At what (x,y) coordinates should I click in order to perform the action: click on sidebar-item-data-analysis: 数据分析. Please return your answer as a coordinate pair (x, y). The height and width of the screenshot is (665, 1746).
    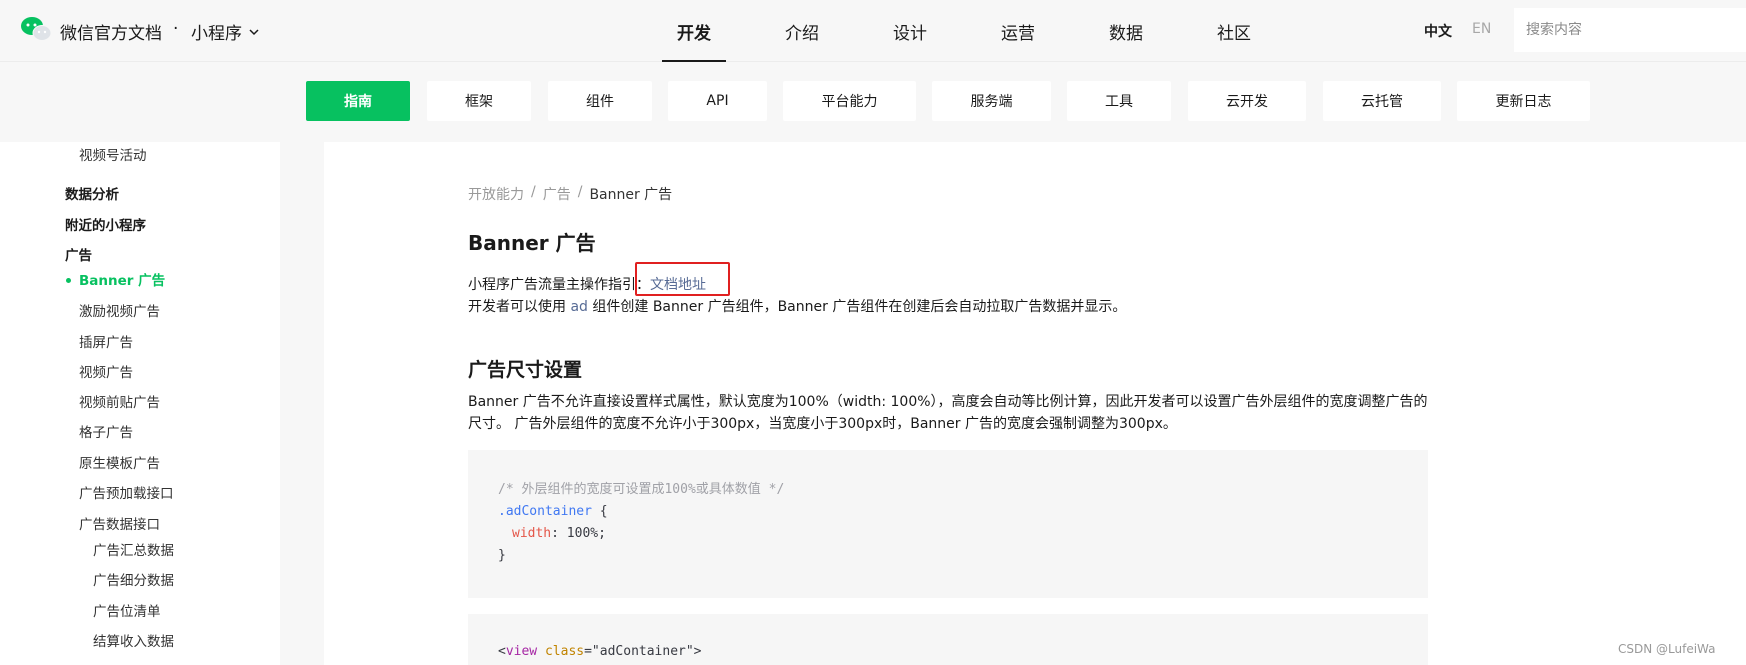
    Looking at the image, I should click on (92, 193).